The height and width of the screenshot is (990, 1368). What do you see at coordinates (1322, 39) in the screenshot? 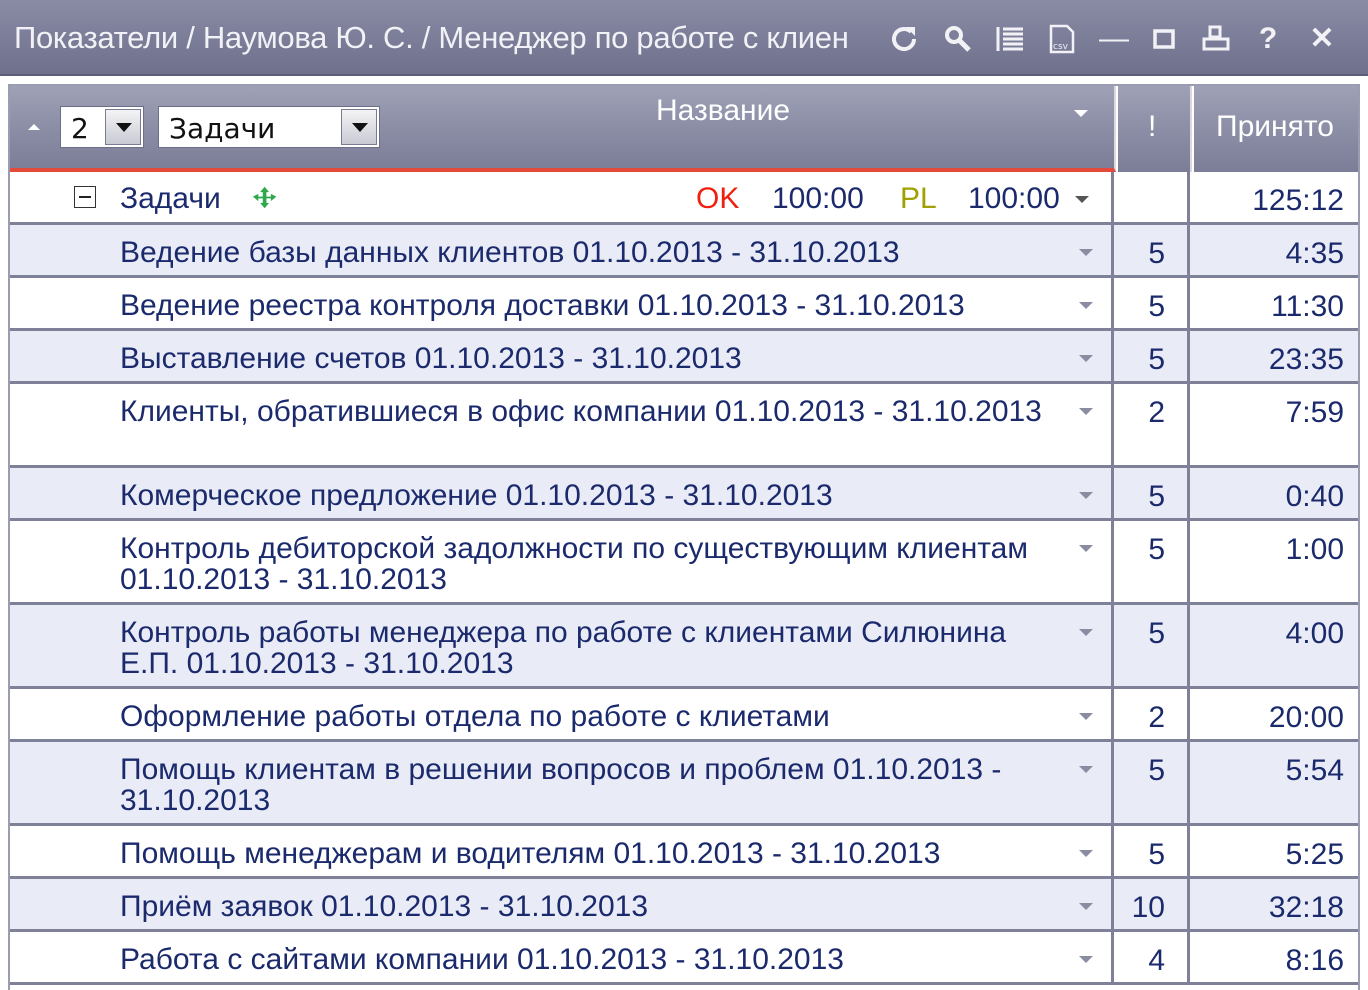
I see `close-icon: ✕` at bounding box center [1322, 39].